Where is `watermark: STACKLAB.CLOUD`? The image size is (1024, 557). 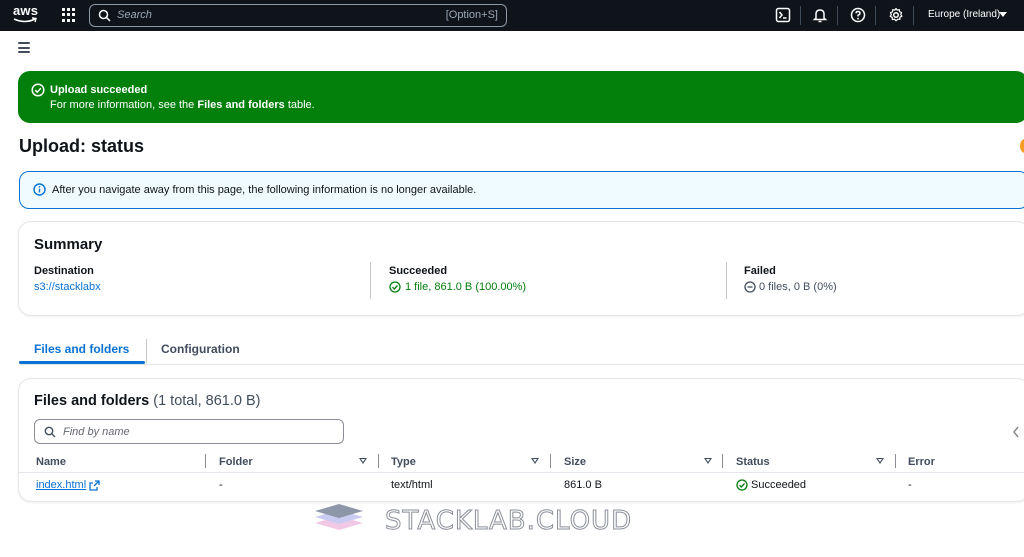
watermark: STACKLAB.CLOUD is located at coordinates (513, 519).